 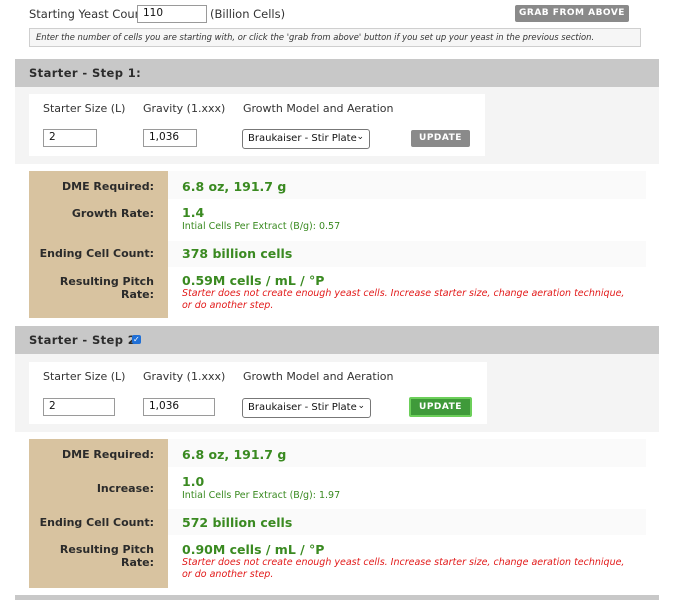 What do you see at coordinates (96, 253) in the screenshot?
I see `step1-ending-label: Ending Cell Count:` at bounding box center [96, 253].